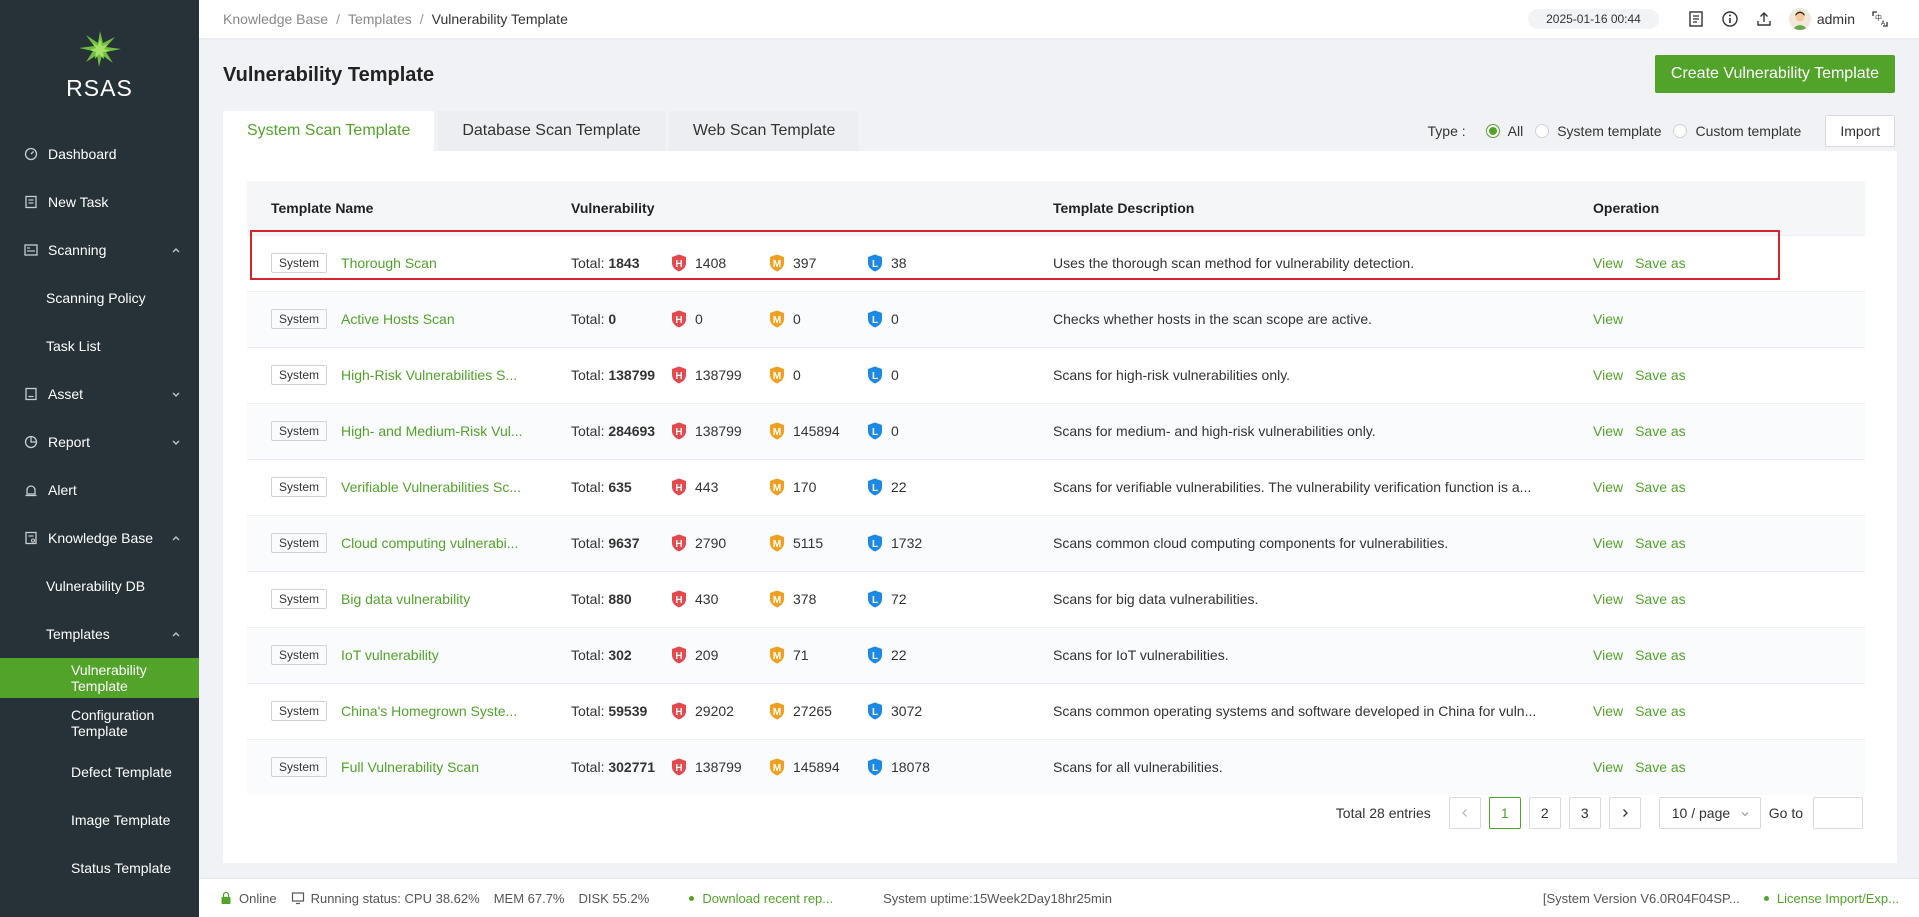  Describe the element at coordinates (99, 394) in the screenshot. I see `sidebar-item-asset: Asset` at that location.